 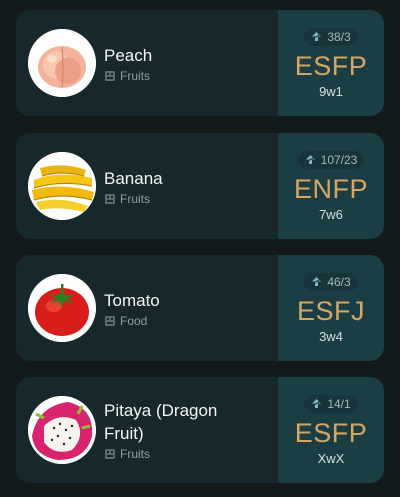 I want to click on votes-count: 38/3, so click(x=339, y=36).